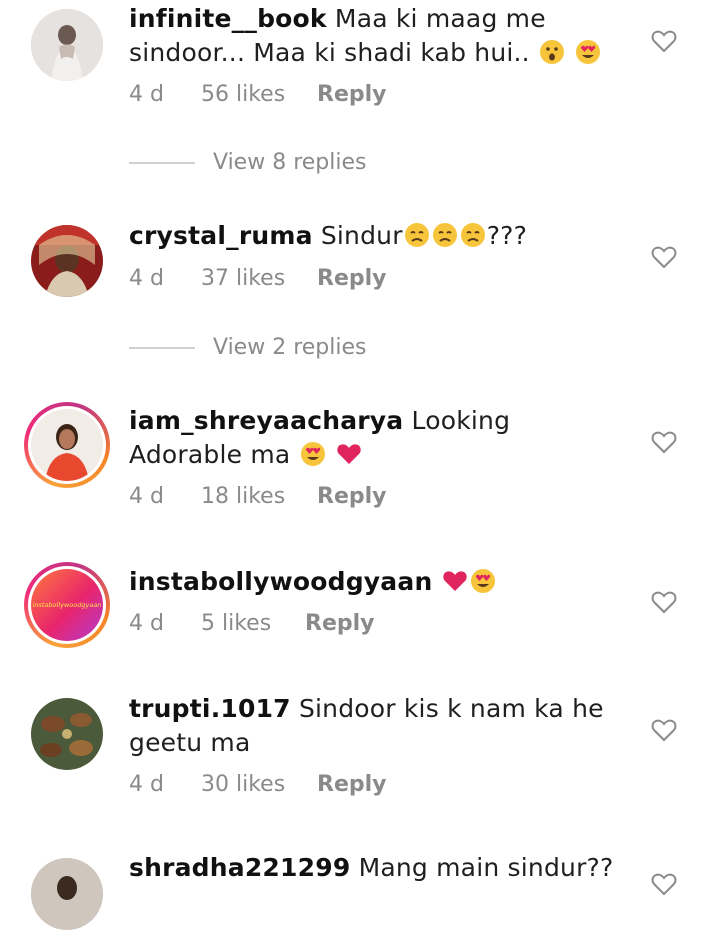 This screenshot has width=719, height=930. I want to click on comment-text: crystal_ruma Sindur???, so click(379, 236).